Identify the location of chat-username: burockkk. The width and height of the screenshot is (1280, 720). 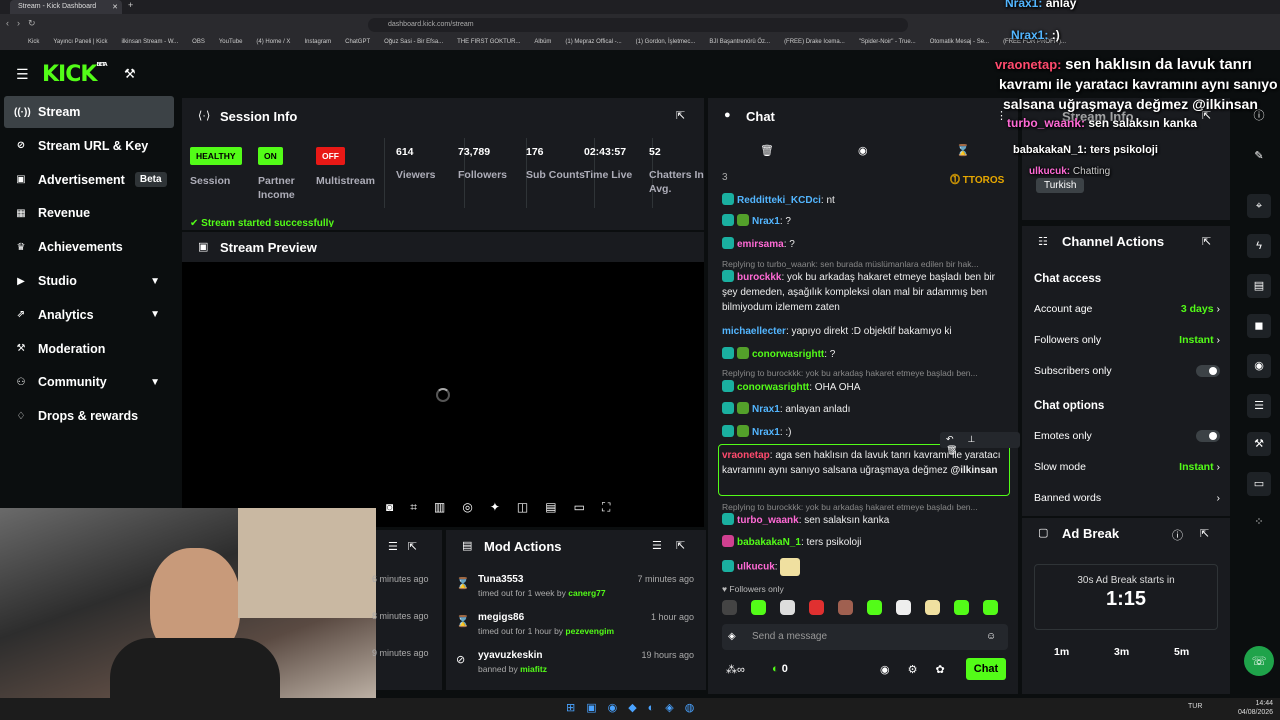
(759, 277).